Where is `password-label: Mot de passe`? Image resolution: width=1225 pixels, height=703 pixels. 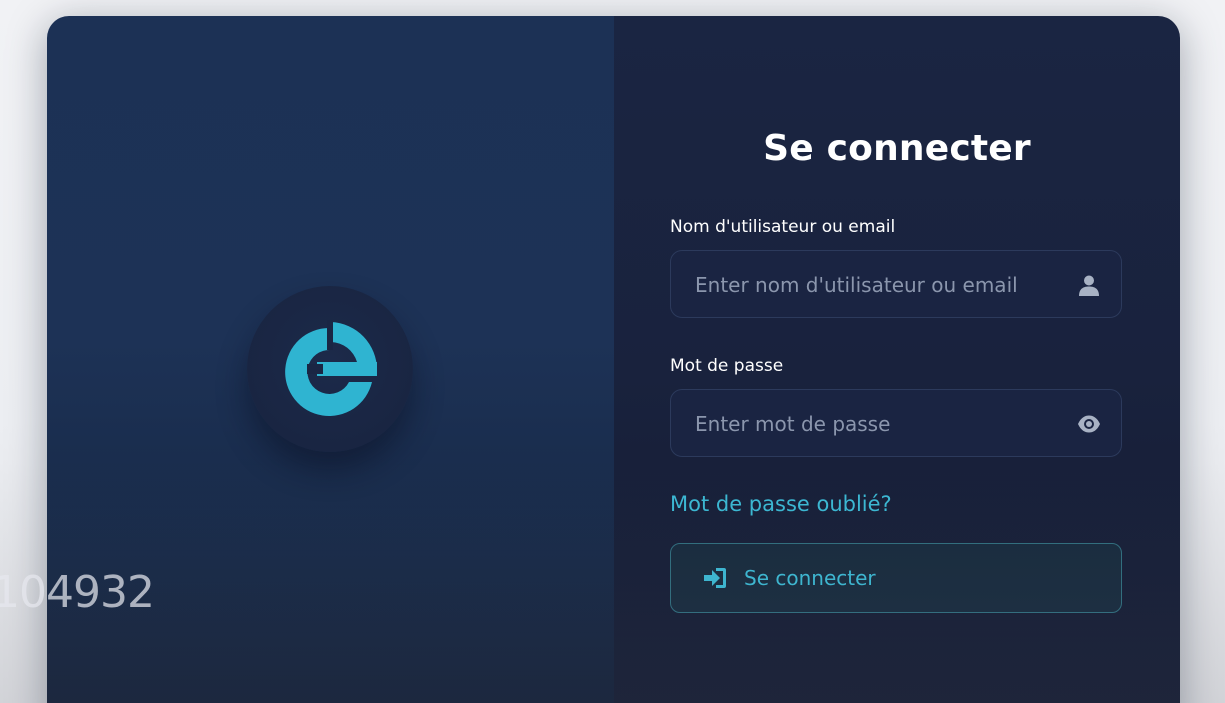 password-label: Mot de passe is located at coordinates (727, 366).